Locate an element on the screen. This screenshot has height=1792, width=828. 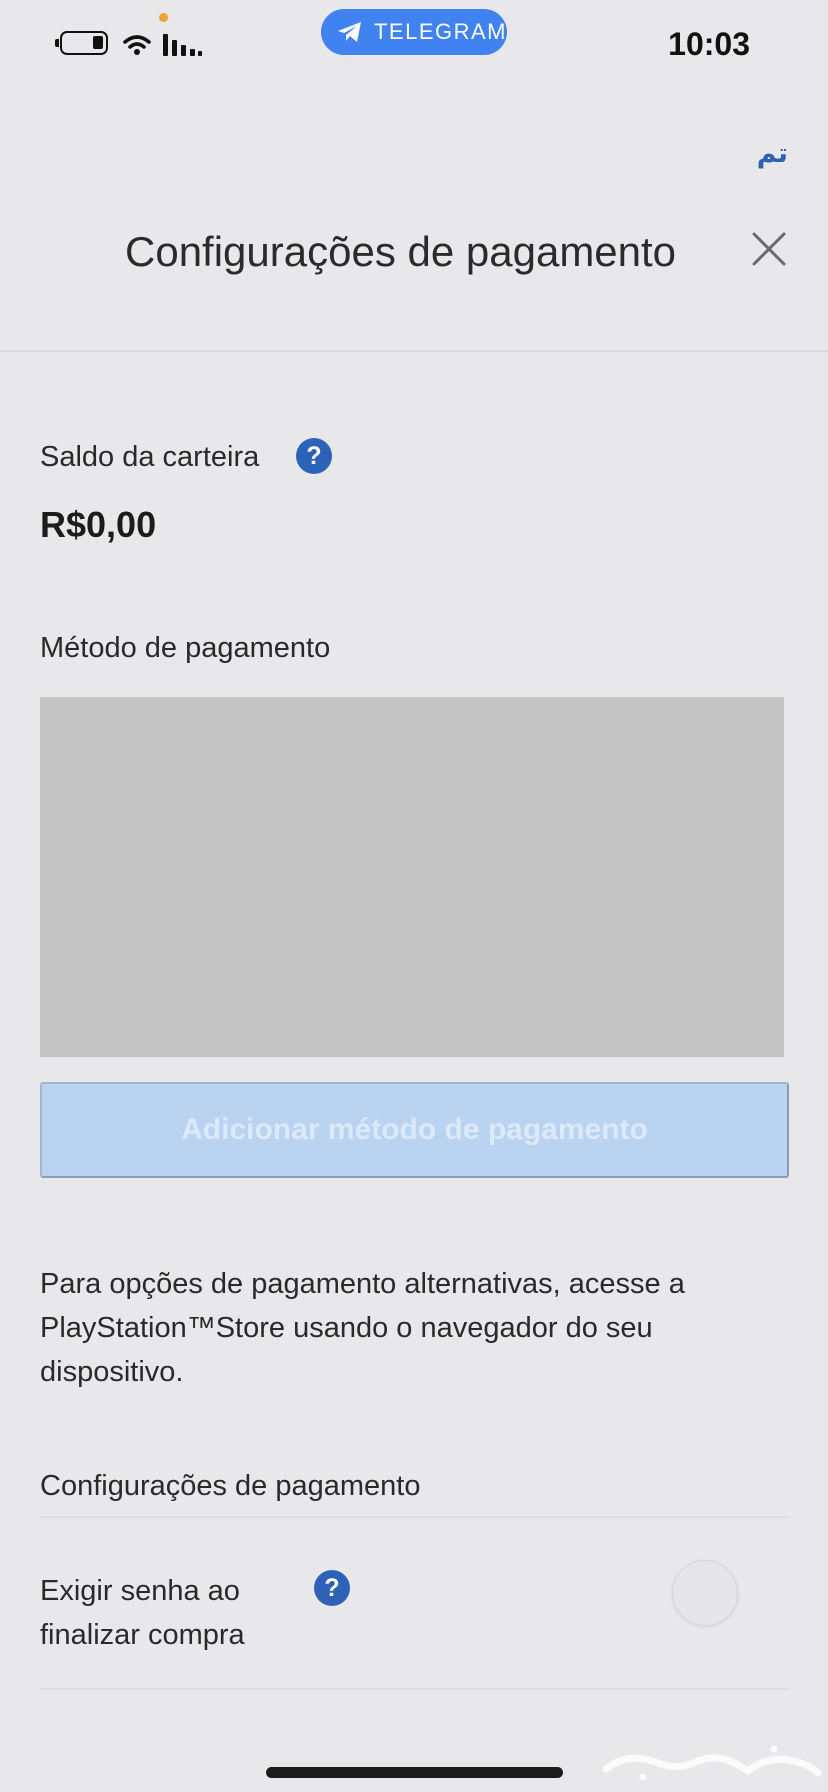
wifi-icon is located at coordinates (137, 45).